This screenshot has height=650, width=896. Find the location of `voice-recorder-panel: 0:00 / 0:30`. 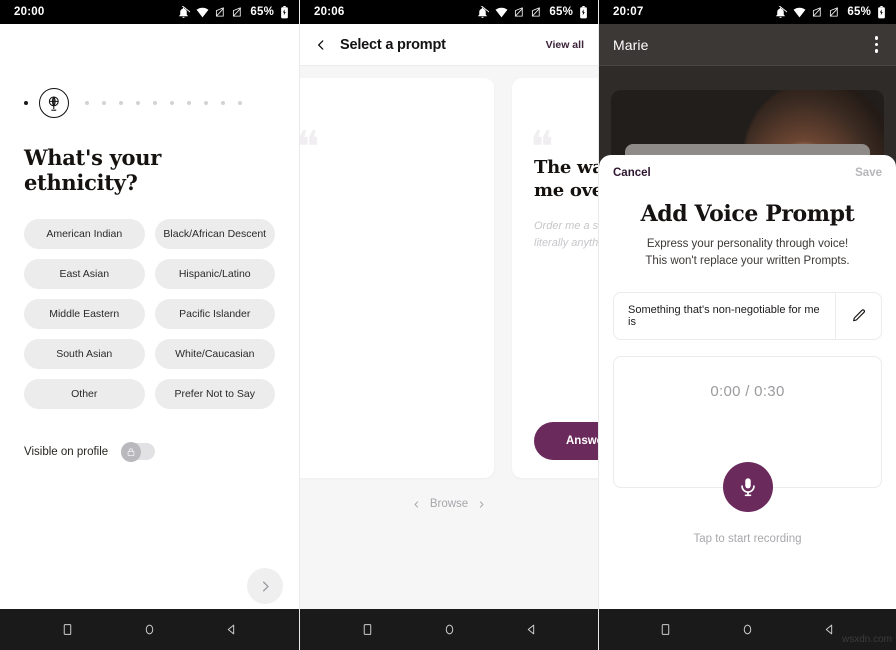

voice-recorder-panel: 0:00 / 0:30 is located at coordinates (747, 433).